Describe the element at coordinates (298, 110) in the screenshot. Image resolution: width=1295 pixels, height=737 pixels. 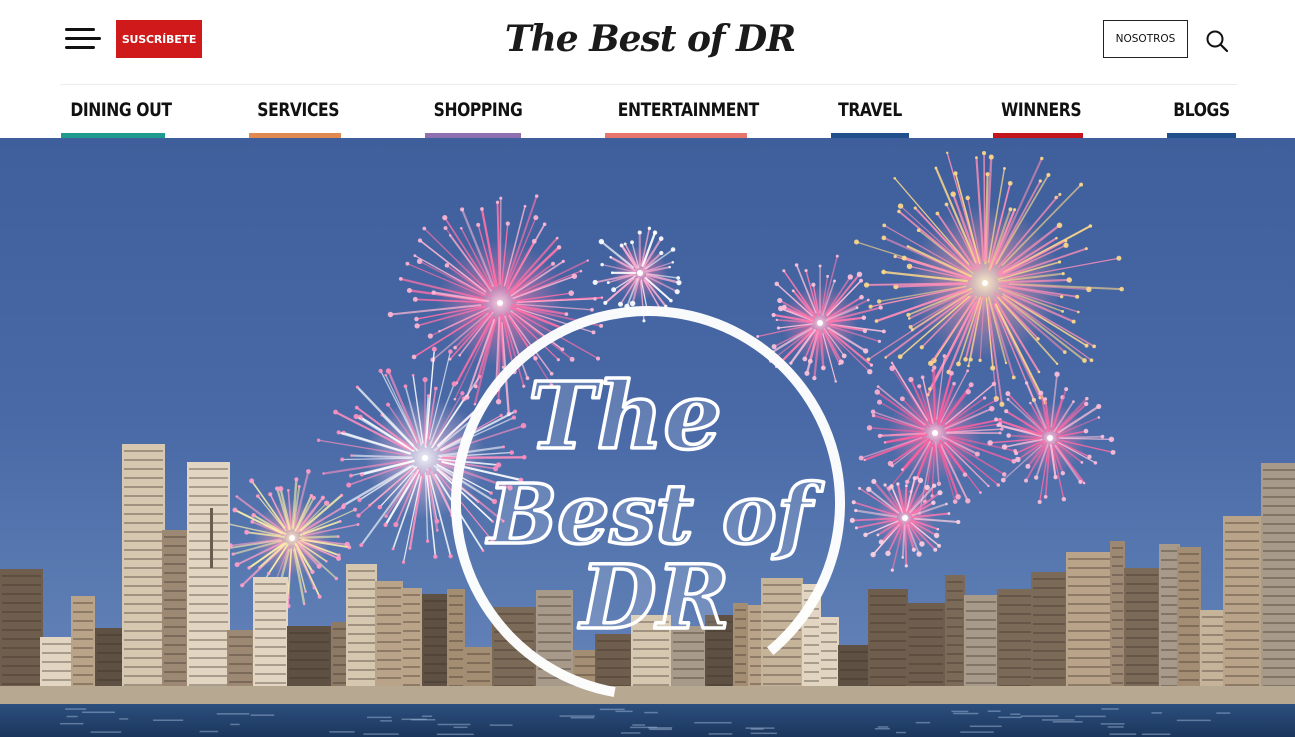
I see `nav-item-label: SERVICES` at that location.